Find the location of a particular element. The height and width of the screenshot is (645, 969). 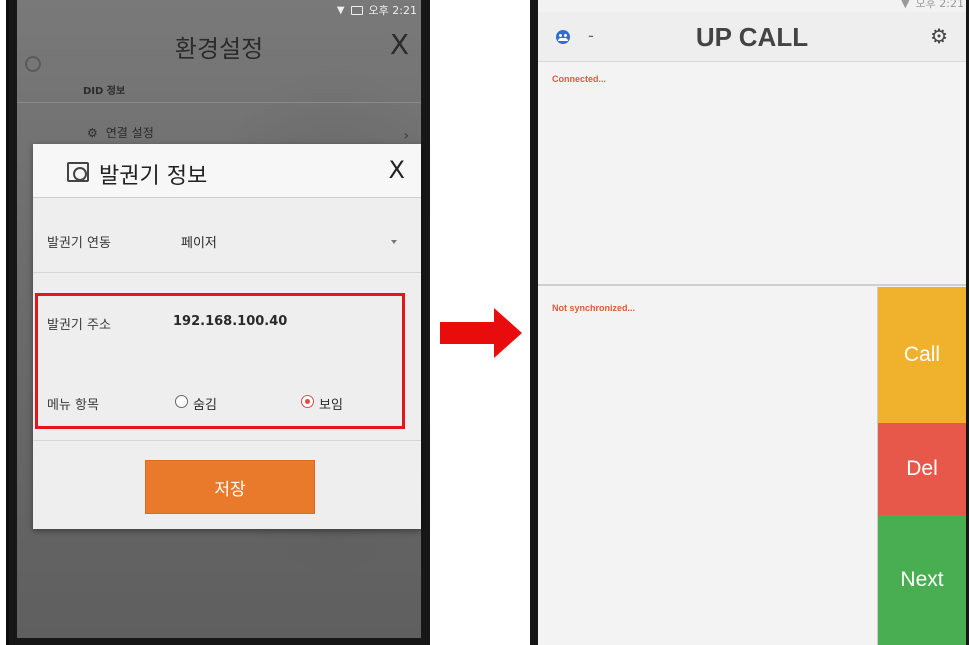

address-input: 192.168.100.40 is located at coordinates (230, 321).